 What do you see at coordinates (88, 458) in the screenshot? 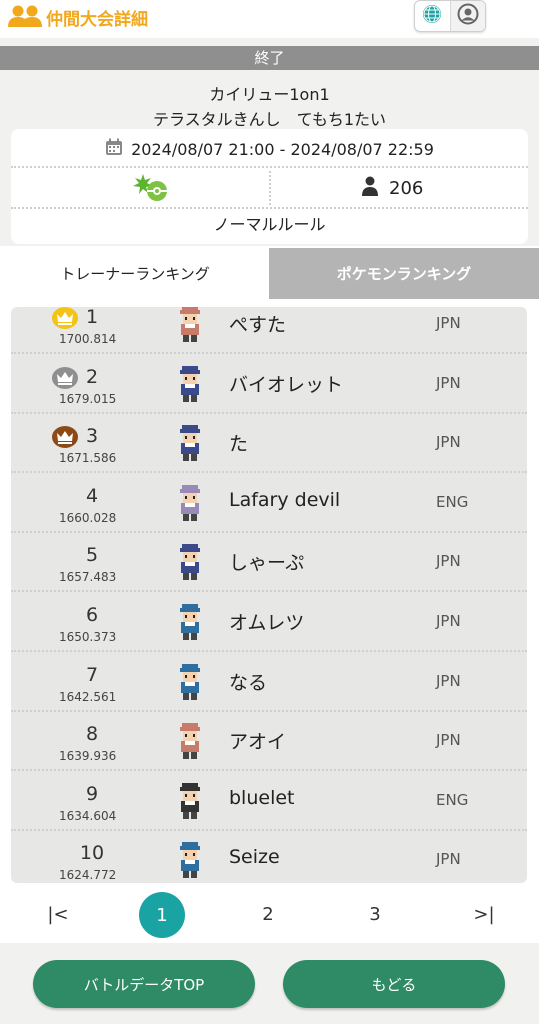
I see `rating-score: 1671.586` at bounding box center [88, 458].